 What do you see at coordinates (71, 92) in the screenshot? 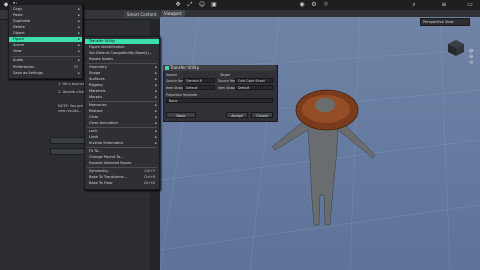
I see `content-line: 2. Double click` at bounding box center [71, 92].